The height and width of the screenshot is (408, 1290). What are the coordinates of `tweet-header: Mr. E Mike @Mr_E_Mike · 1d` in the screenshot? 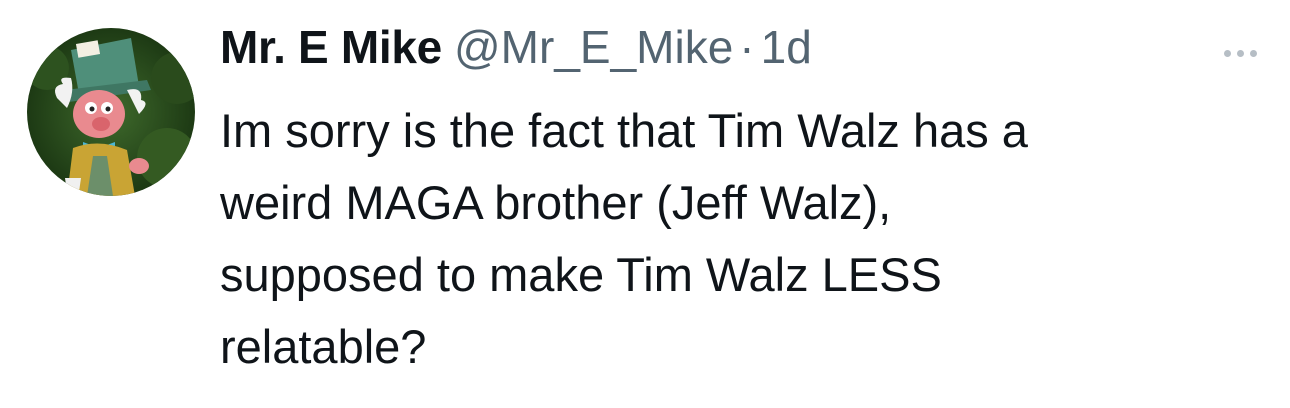 It's located at (516, 55).